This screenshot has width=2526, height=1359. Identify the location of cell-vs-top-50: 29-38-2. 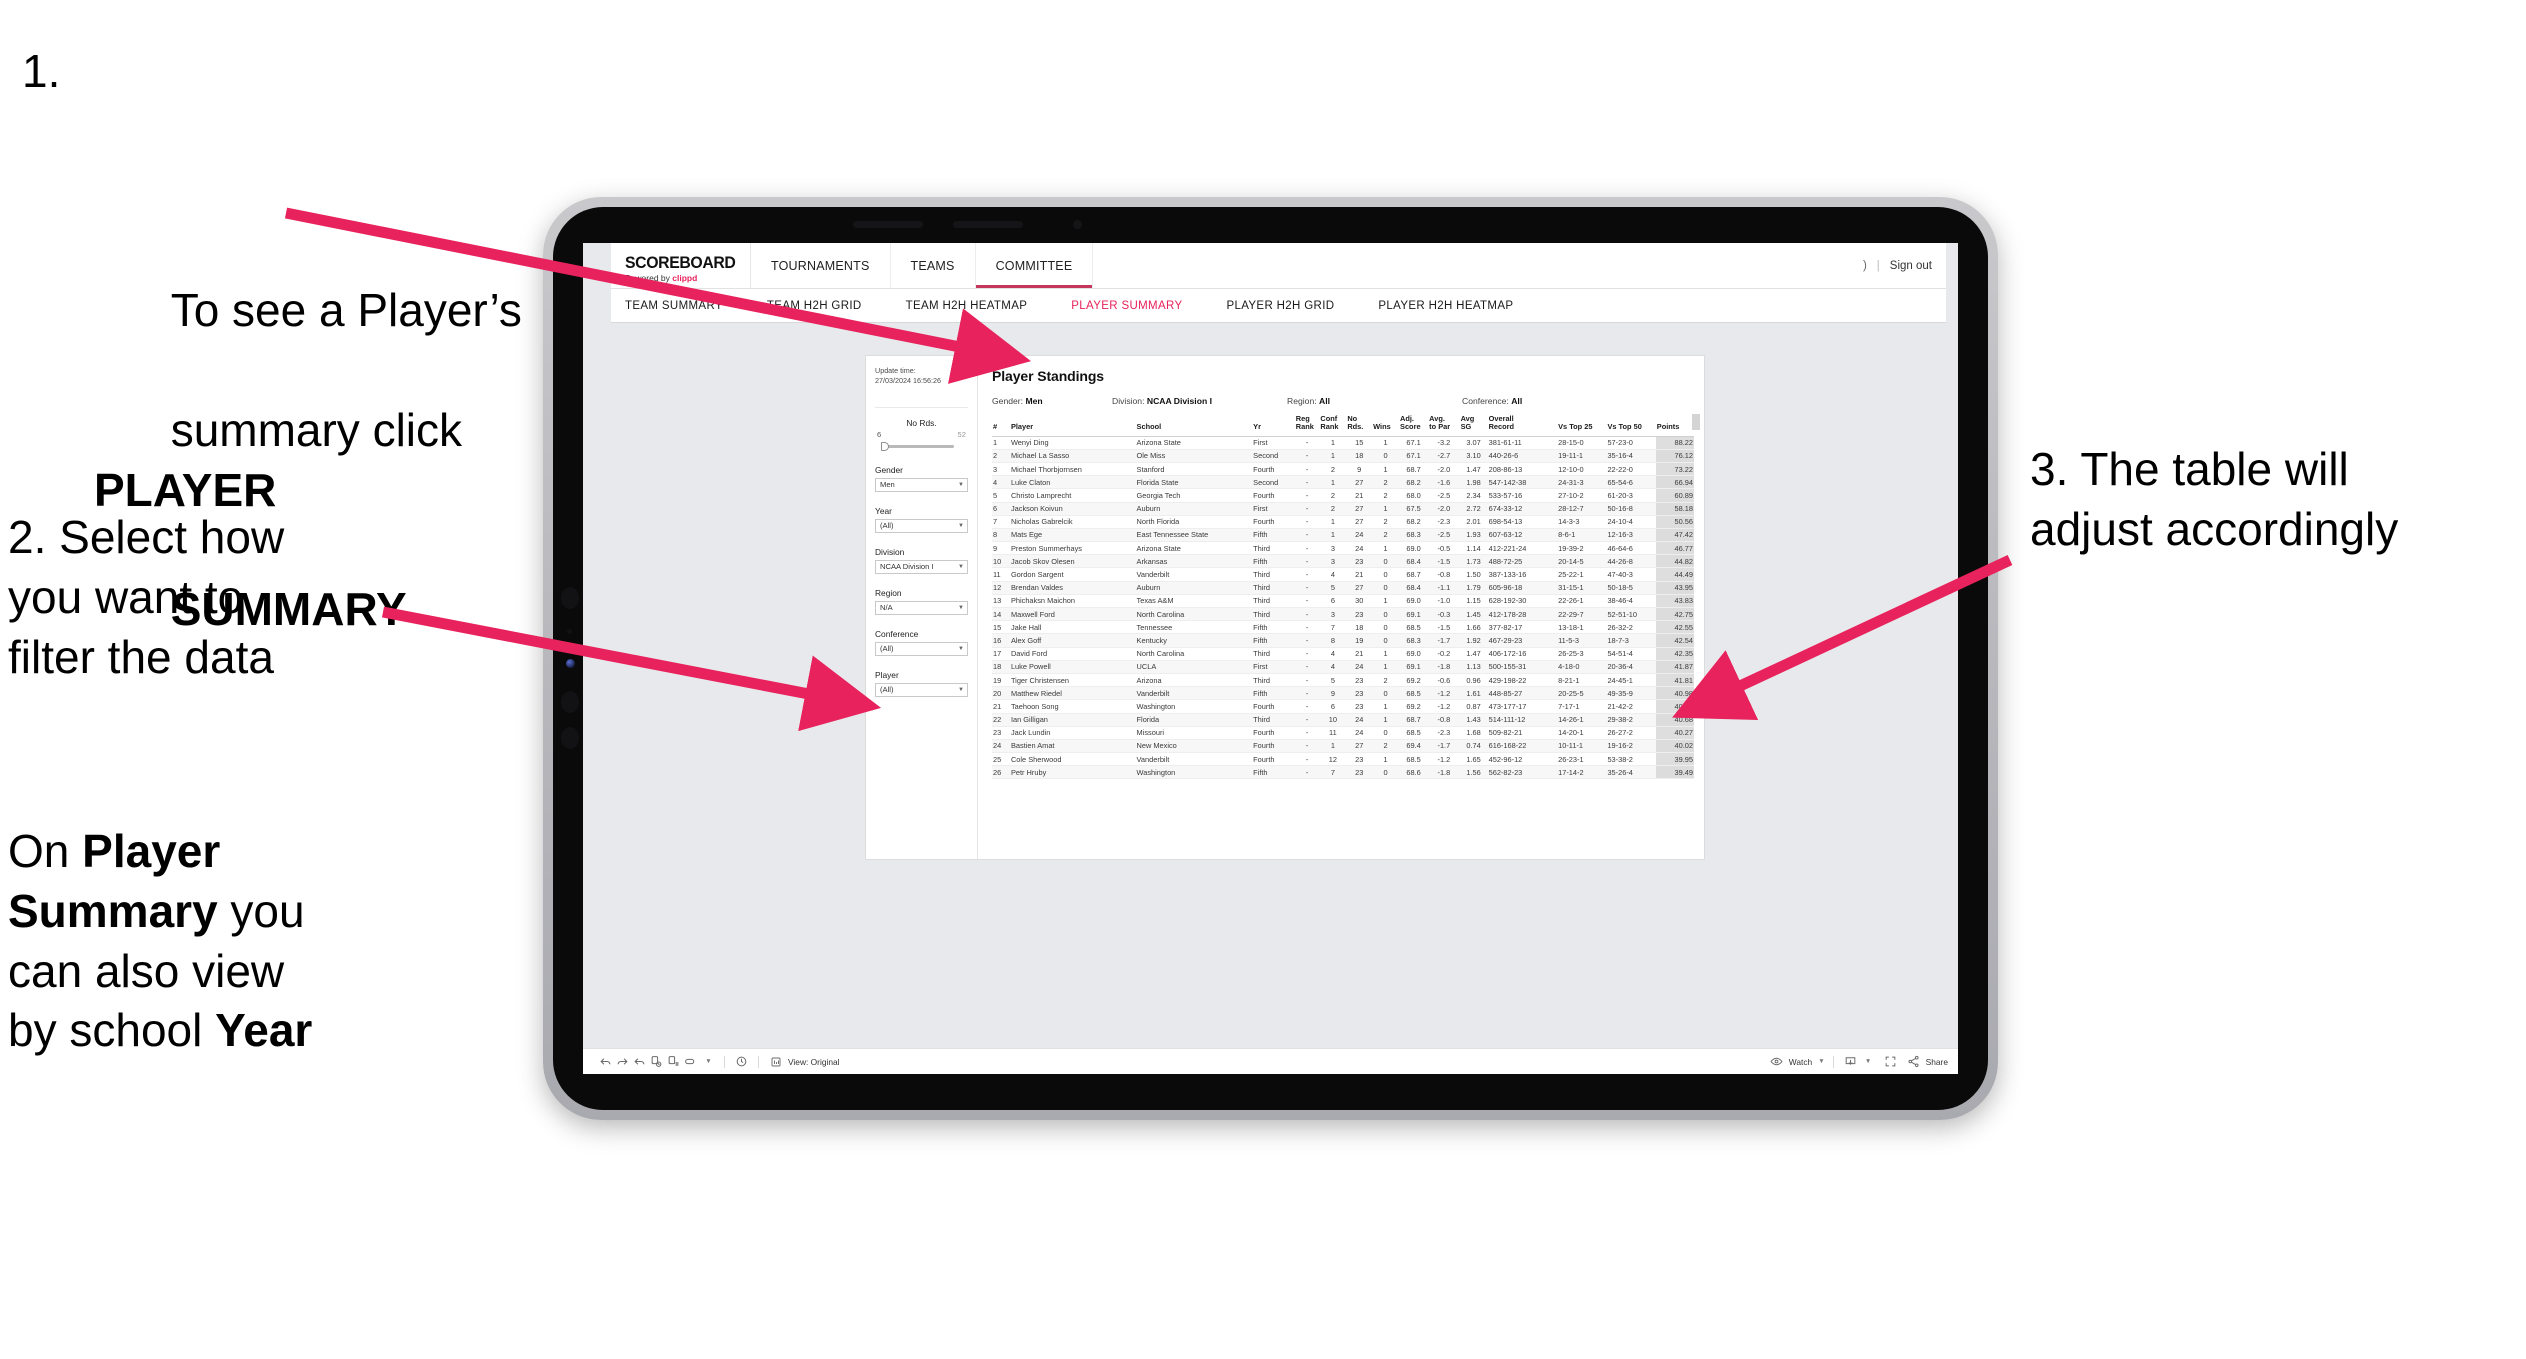
(1631, 720).